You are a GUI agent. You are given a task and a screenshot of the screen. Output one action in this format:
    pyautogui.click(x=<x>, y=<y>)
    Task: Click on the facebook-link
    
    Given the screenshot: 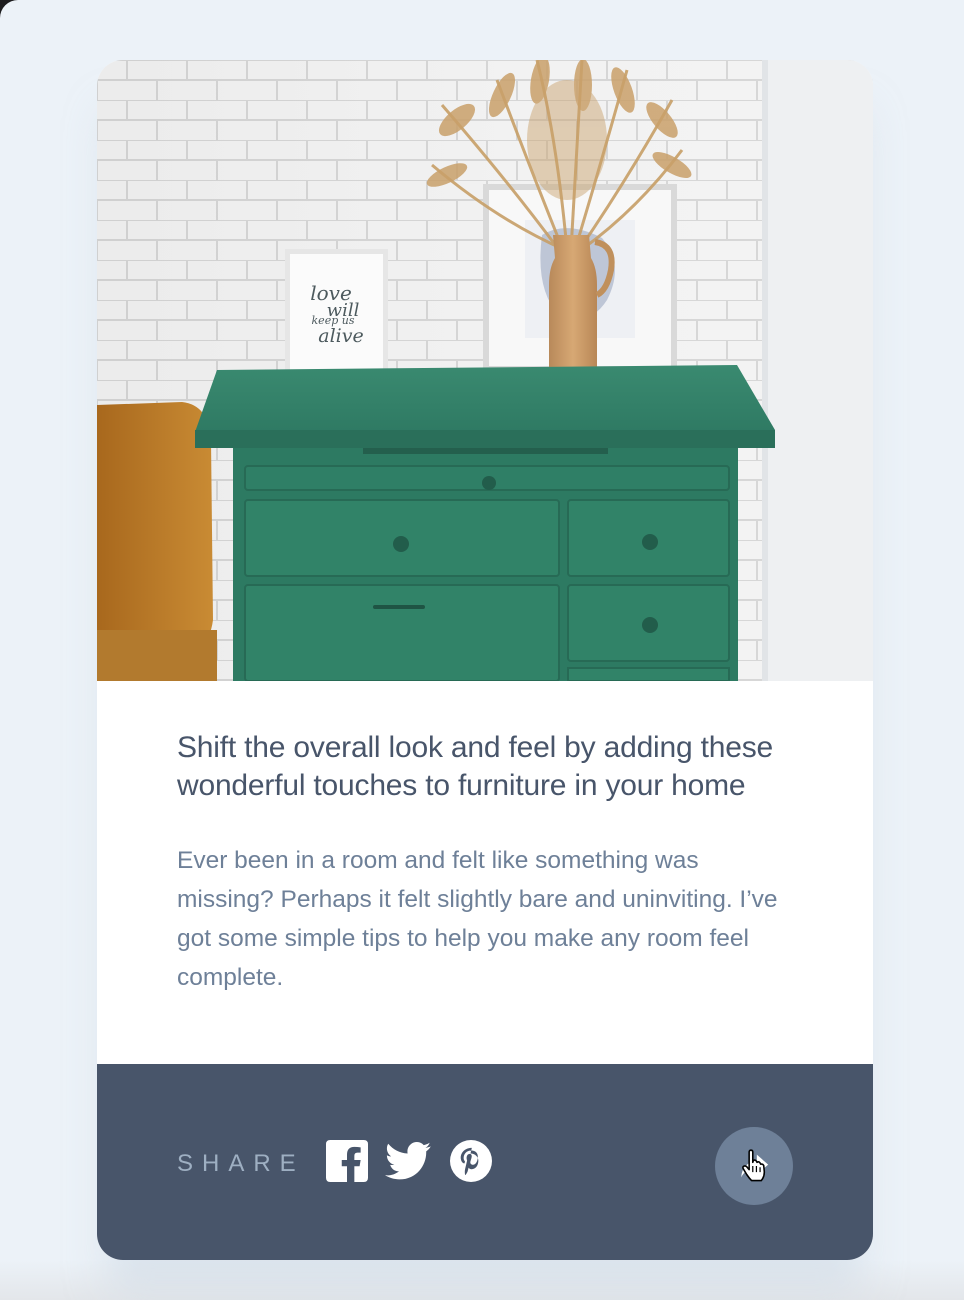 What is the action you would take?
    pyautogui.click(x=347, y=1161)
    